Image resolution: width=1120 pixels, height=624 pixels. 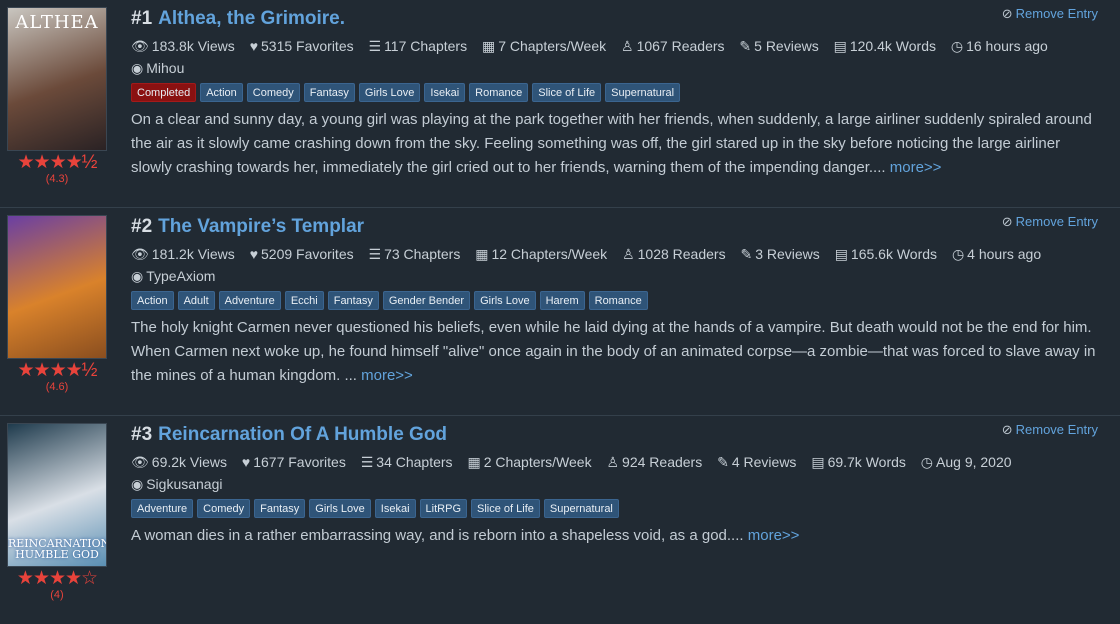 What do you see at coordinates (786, 46) in the screenshot?
I see `reviews-value: 5 Reviews` at bounding box center [786, 46].